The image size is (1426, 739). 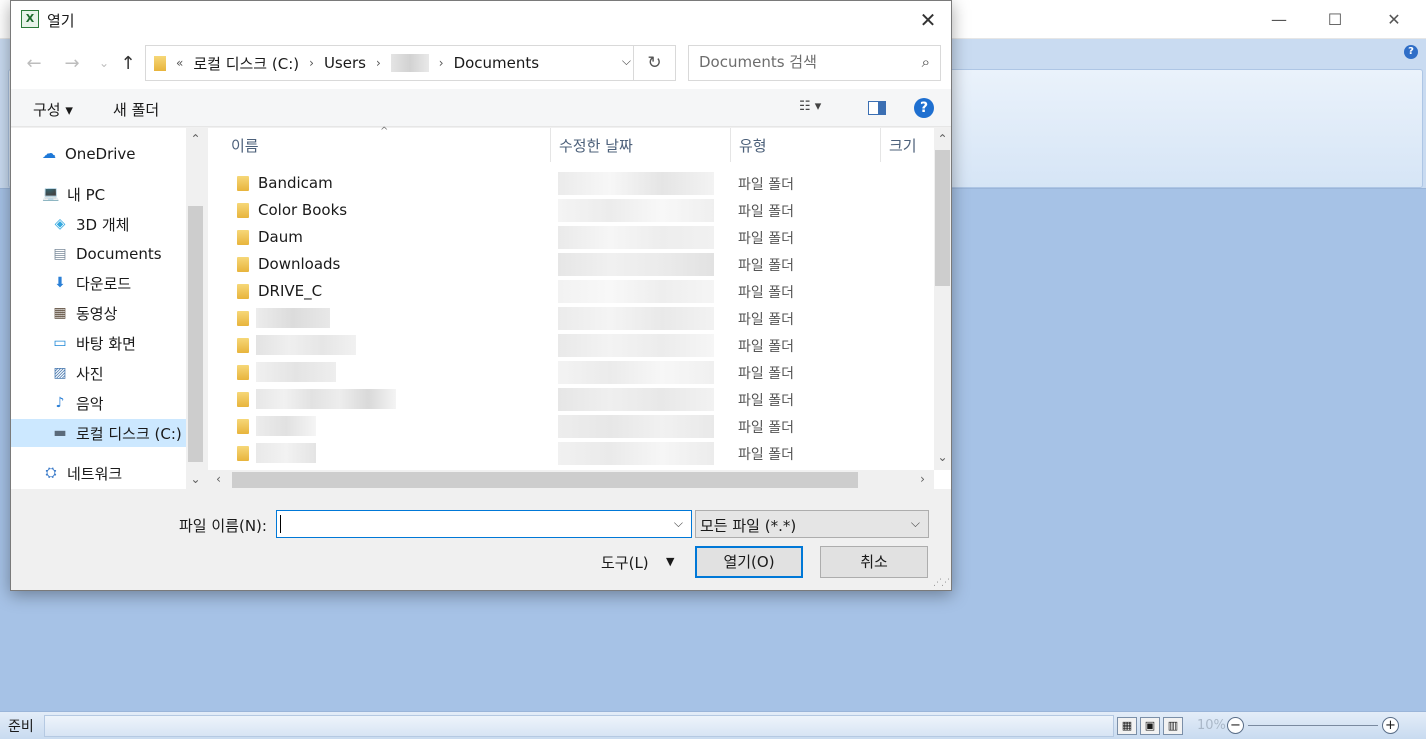 What do you see at coordinates (90, 283) in the screenshot?
I see `nav-item-downloads: ⬇ 다운로드` at bounding box center [90, 283].